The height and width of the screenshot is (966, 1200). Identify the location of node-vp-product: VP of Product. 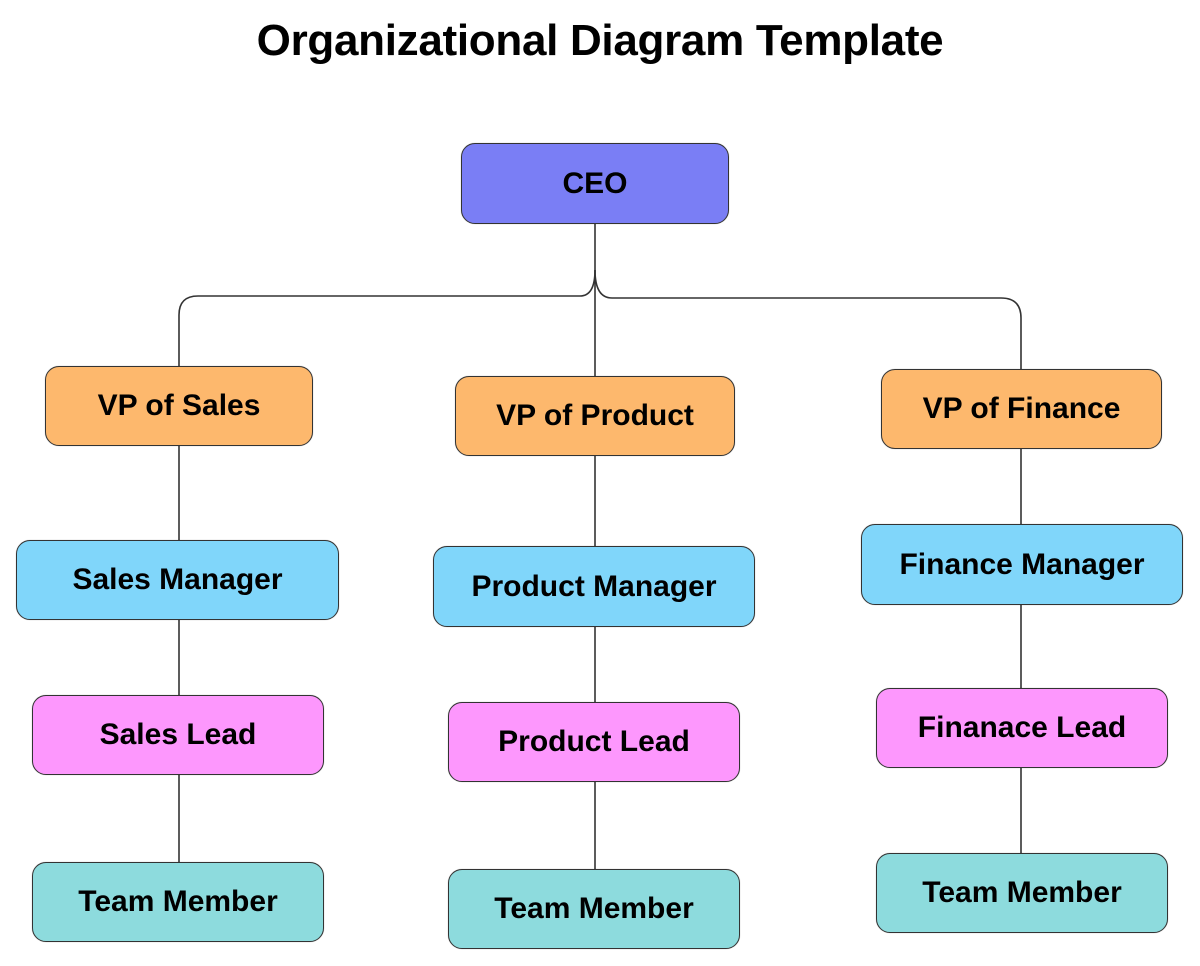
(595, 416).